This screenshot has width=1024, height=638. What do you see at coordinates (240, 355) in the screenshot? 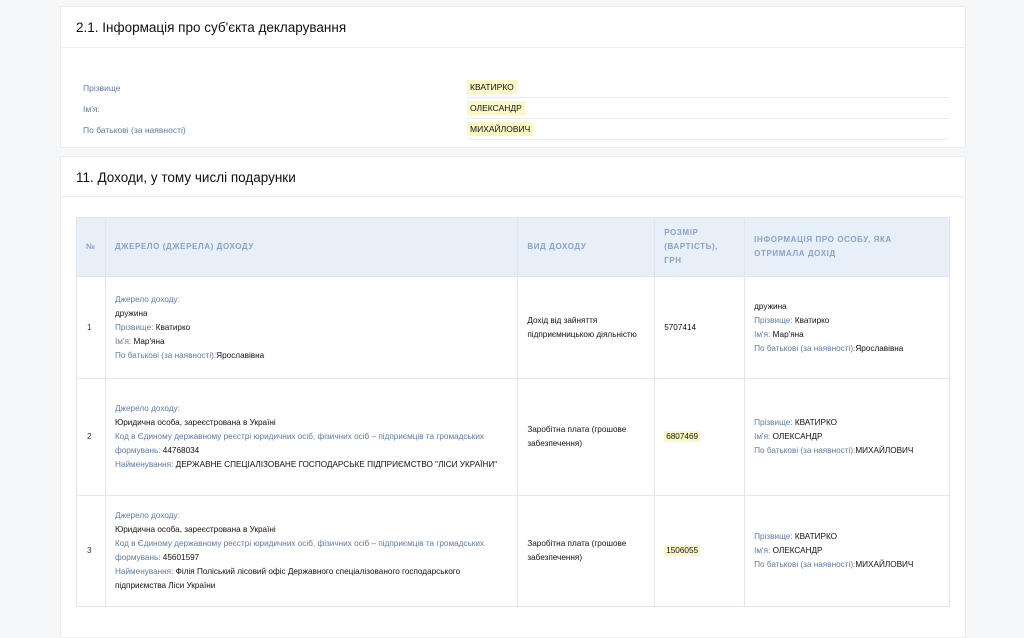
I see `source-patronymic: Ярославівна` at bounding box center [240, 355].